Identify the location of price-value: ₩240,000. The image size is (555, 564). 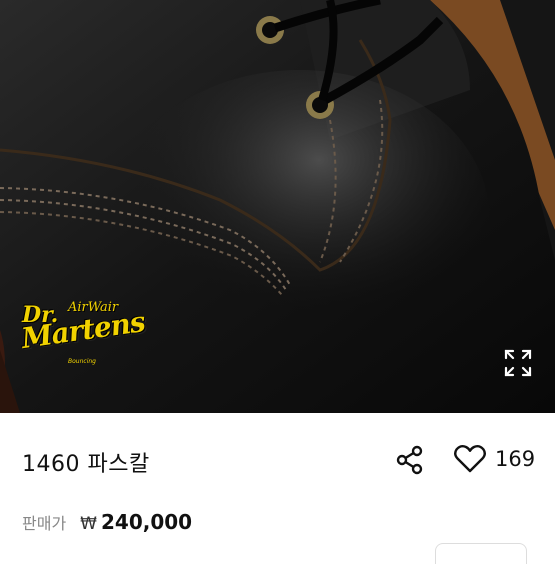
(136, 522).